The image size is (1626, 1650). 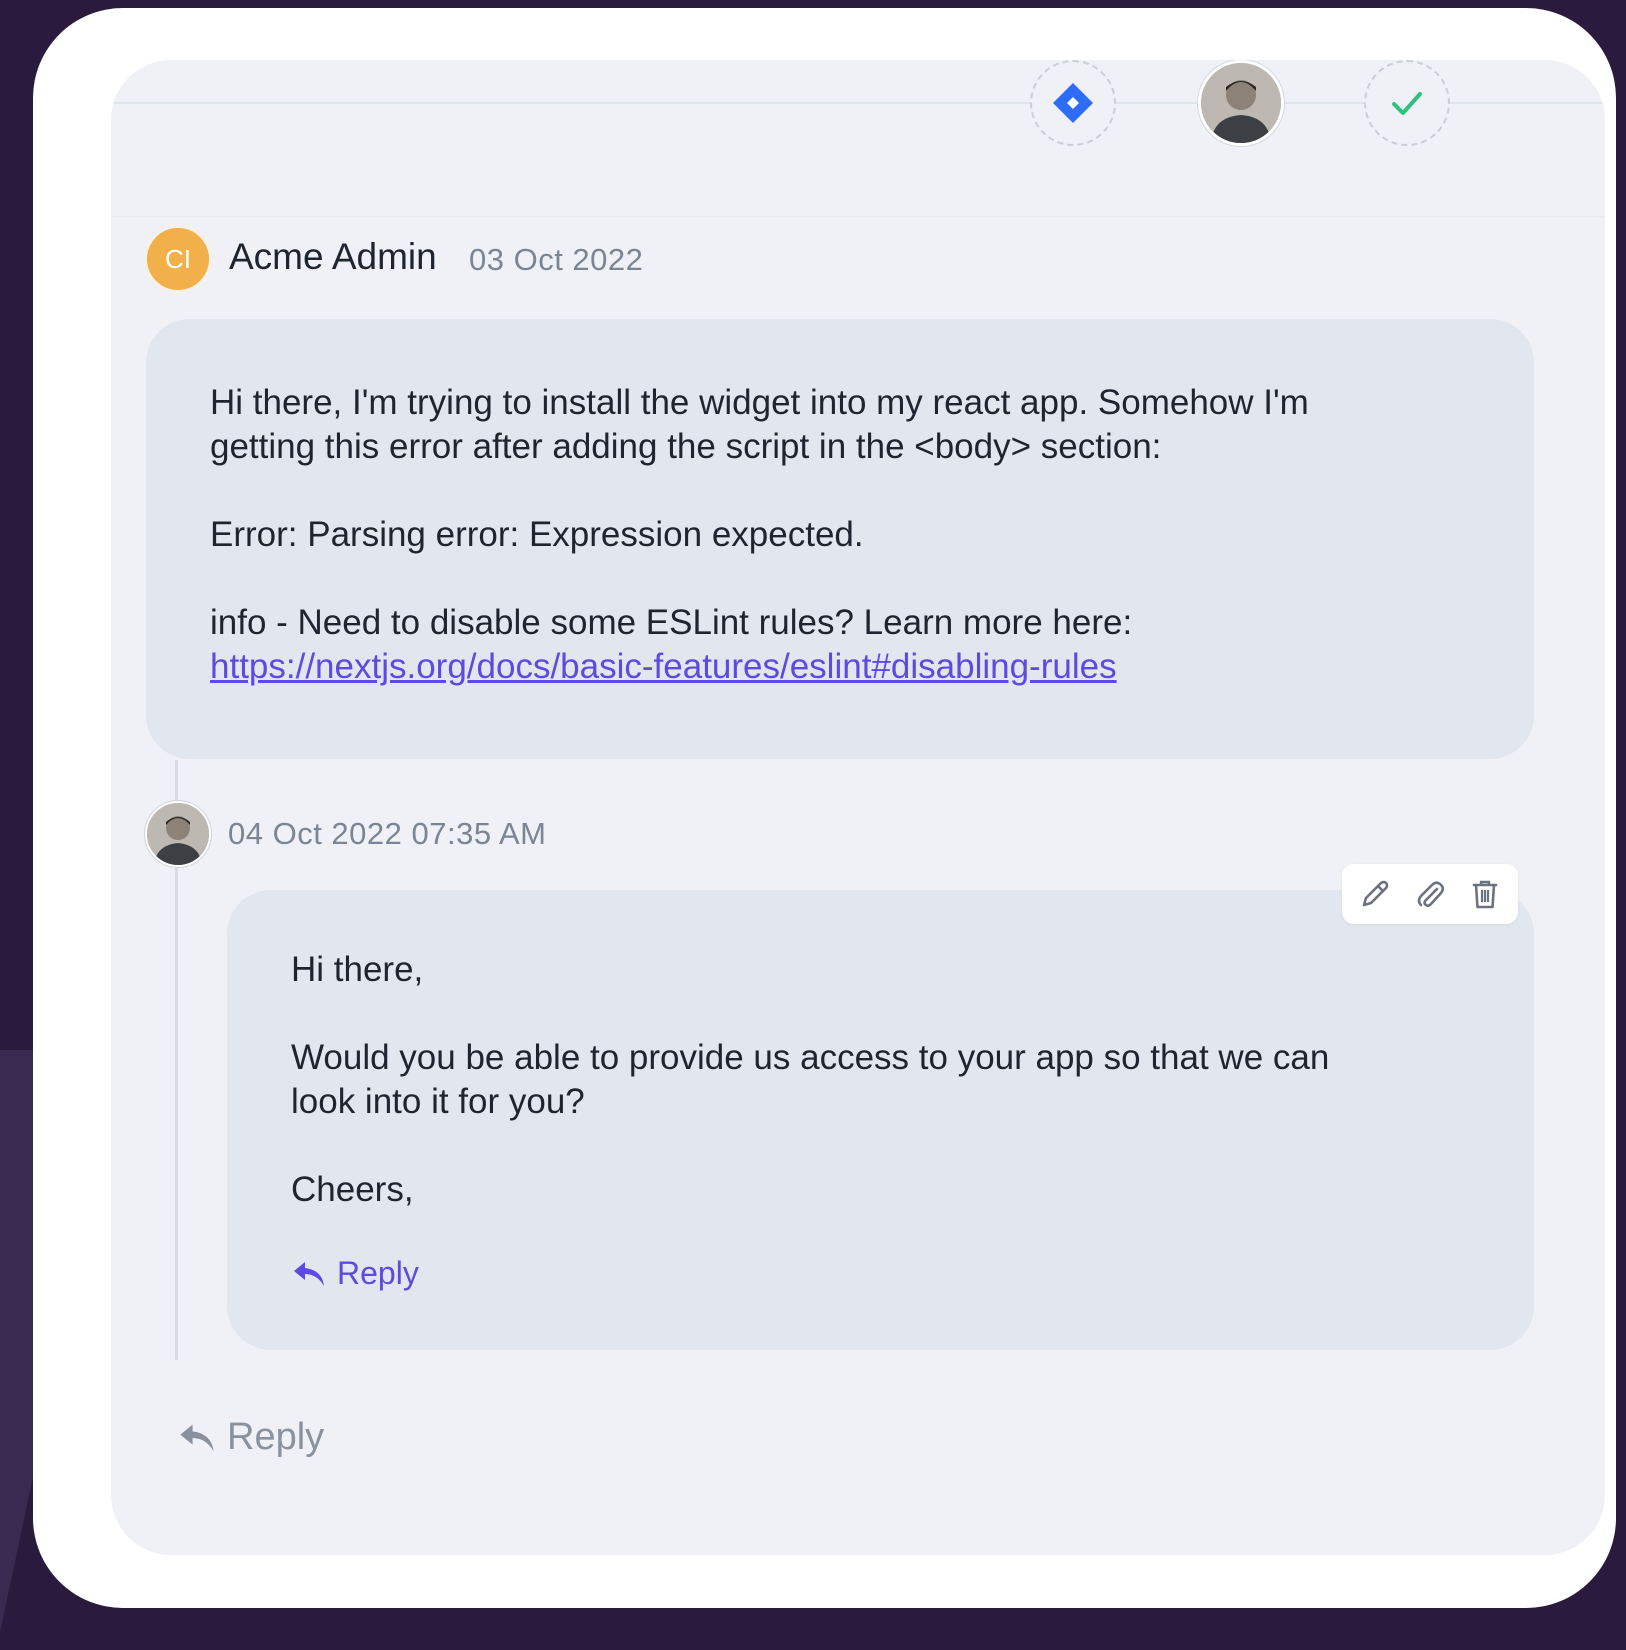 I want to click on agent-photo-icon, so click(x=178, y=834).